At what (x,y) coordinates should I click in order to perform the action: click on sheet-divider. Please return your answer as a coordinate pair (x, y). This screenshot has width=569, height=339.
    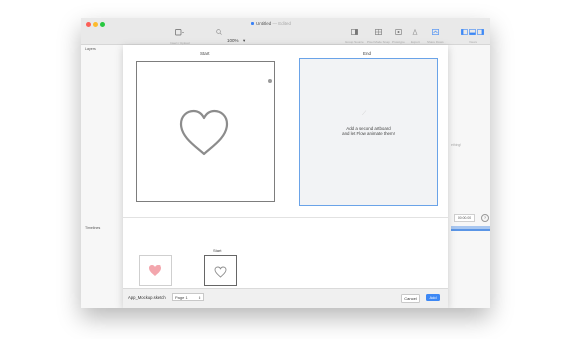
    Looking at the image, I should click on (285, 217).